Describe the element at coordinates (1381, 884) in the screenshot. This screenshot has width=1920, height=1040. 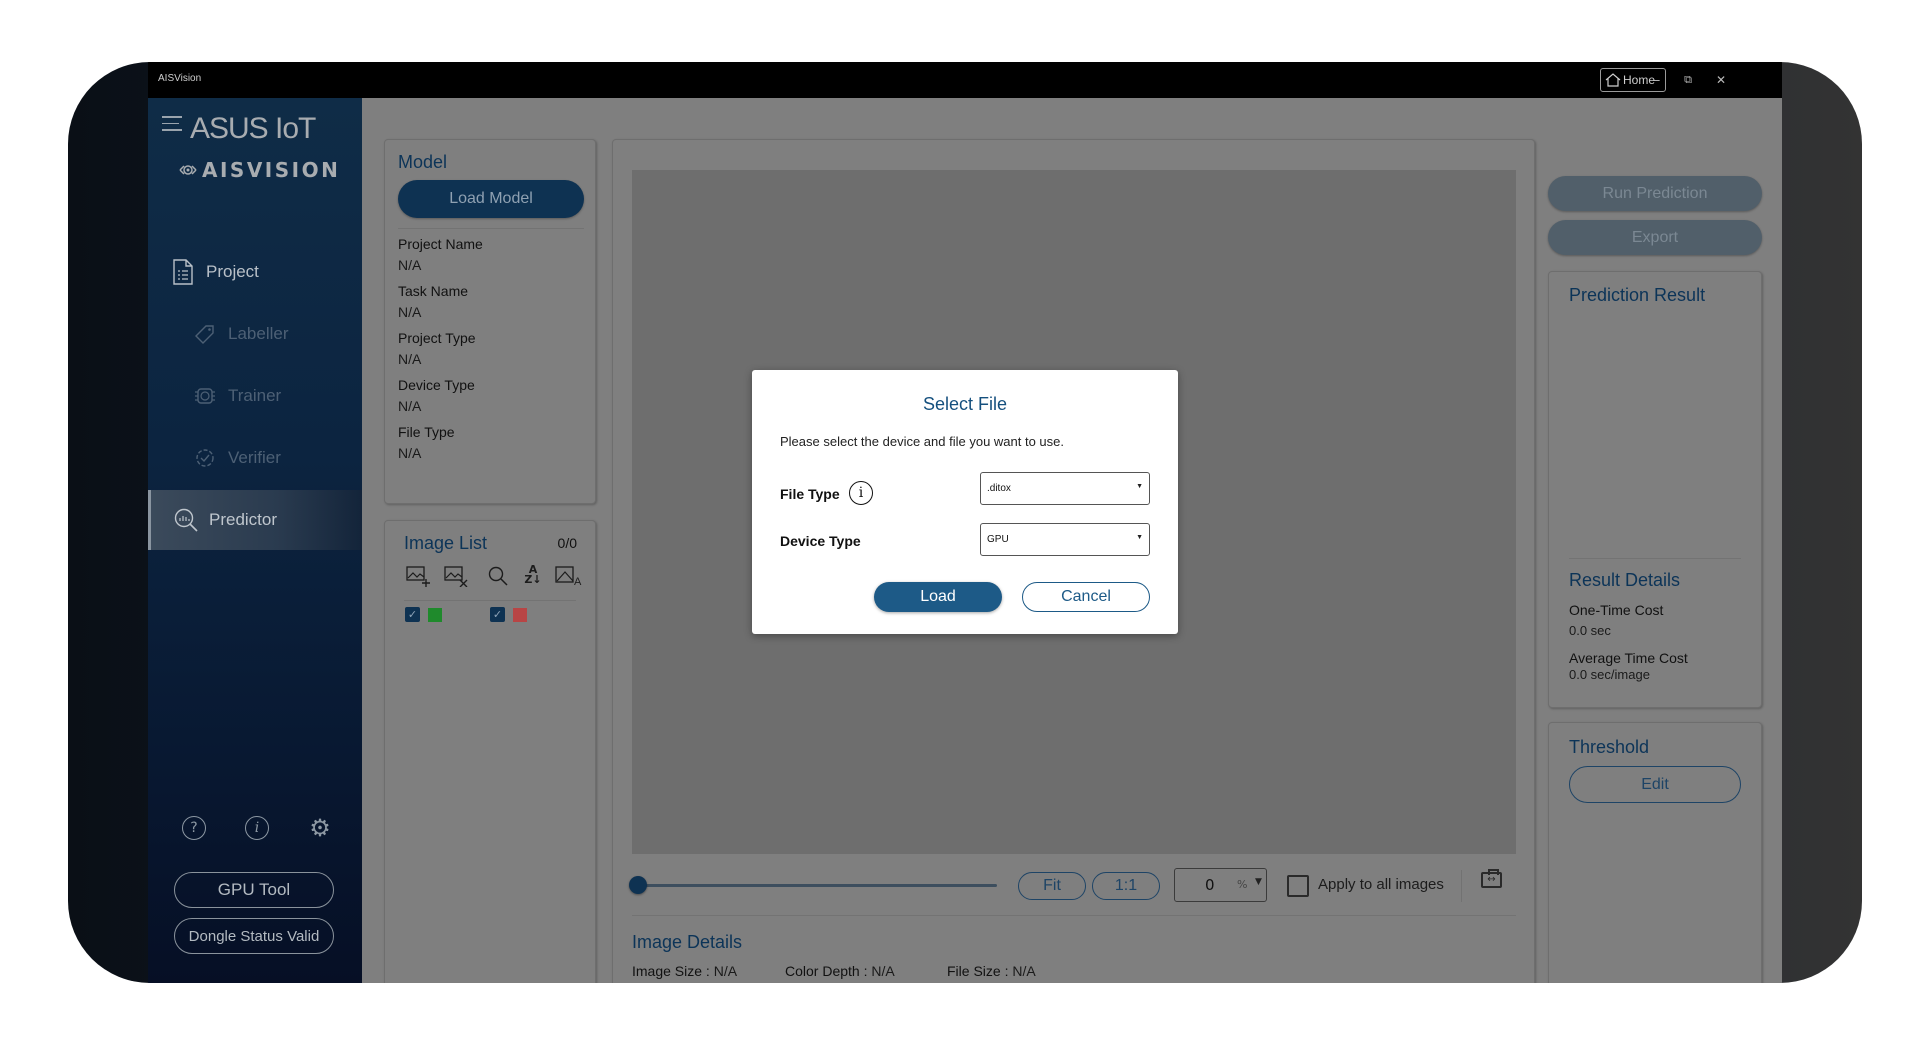
I see `apply-all-label: Apply to all images` at that location.